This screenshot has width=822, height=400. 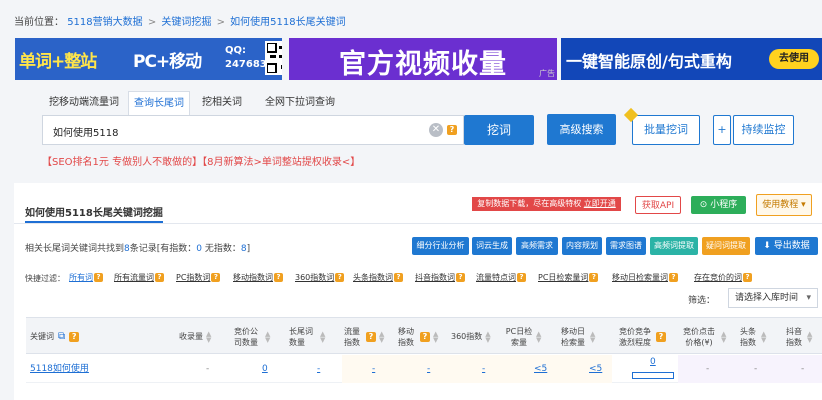 I want to click on upgrade-tag: 复制数据下载，尽在高级特权 立即开通, so click(x=546, y=204).